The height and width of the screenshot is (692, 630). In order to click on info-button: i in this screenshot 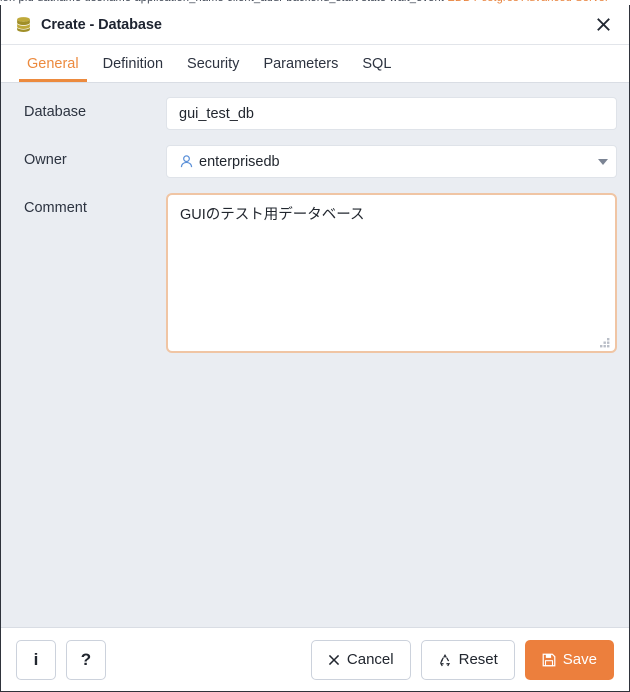, I will do `click(36, 659)`.